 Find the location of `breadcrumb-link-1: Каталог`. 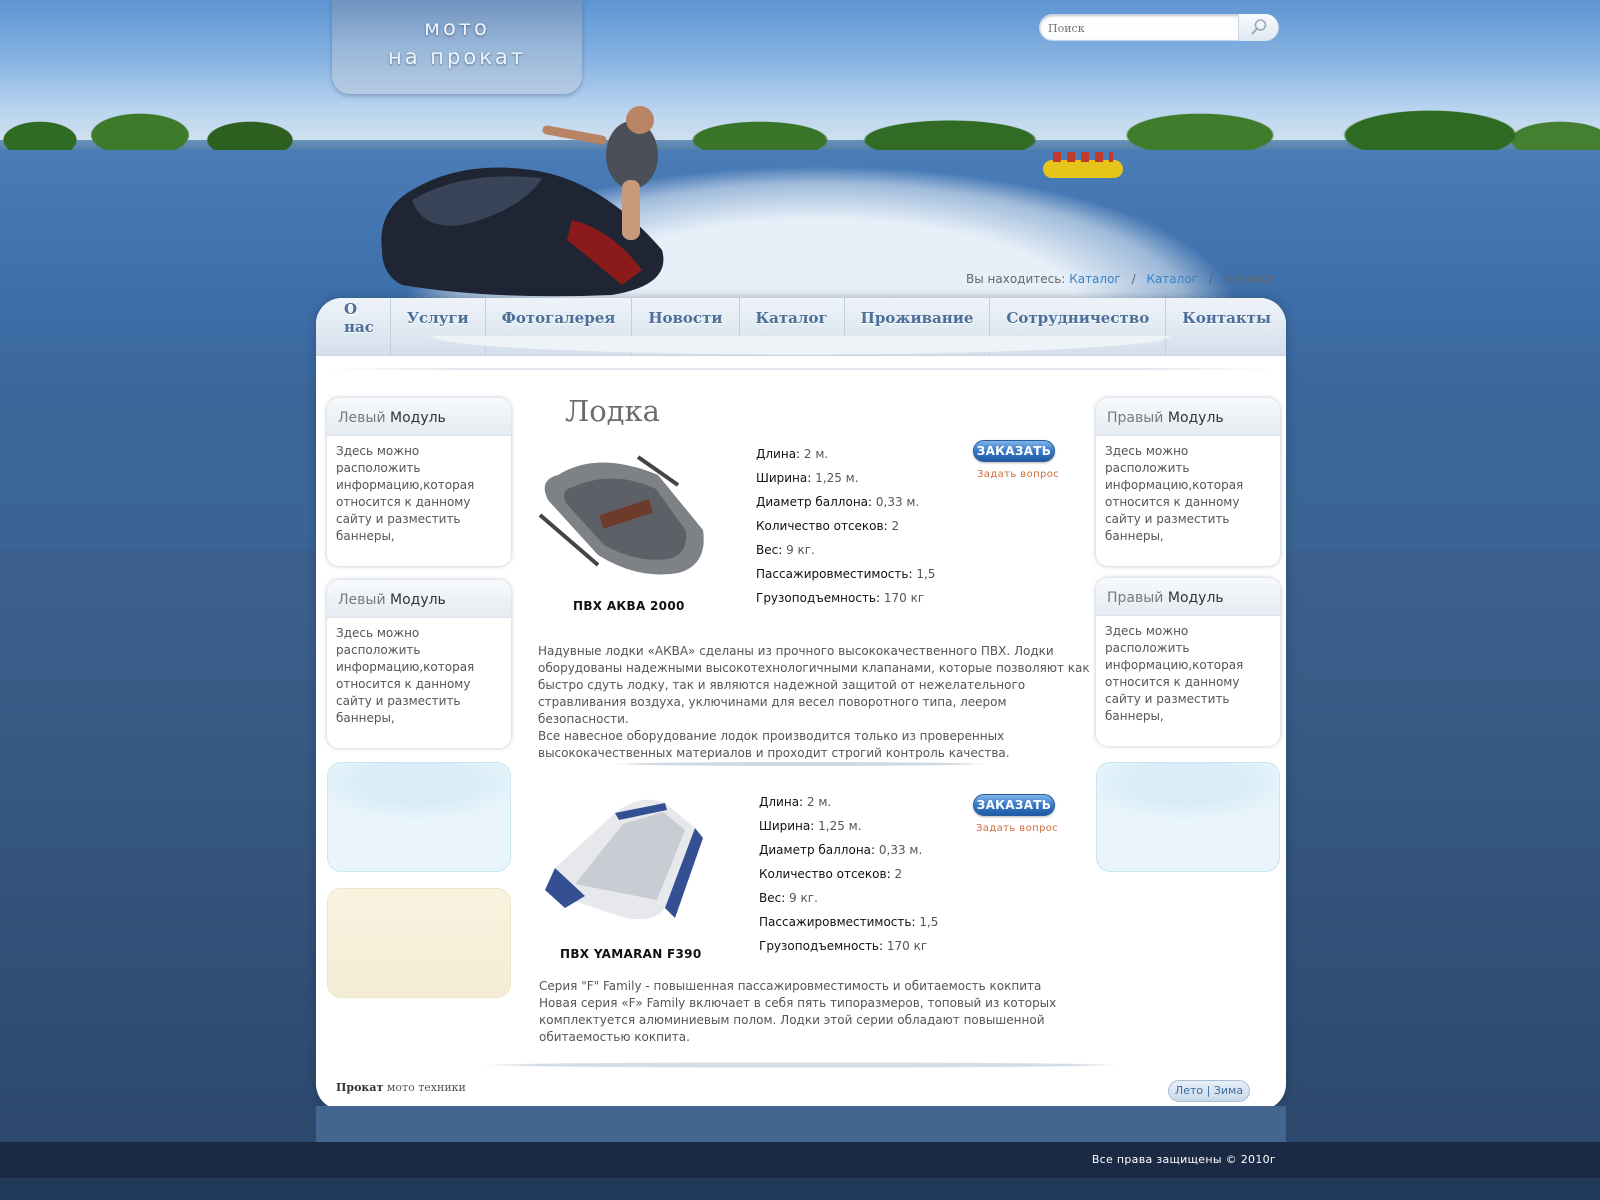

breadcrumb-link-1: Каталог is located at coordinates (1095, 279).